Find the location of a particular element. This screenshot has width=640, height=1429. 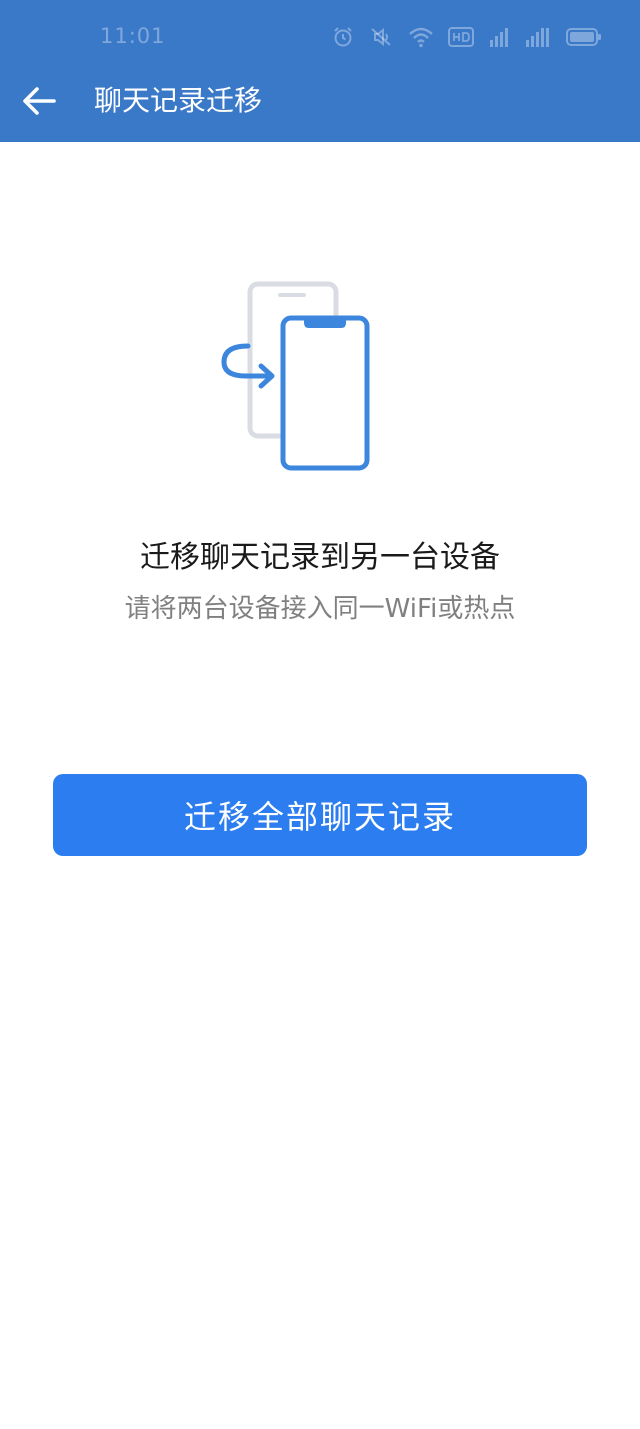

battery-icon is located at coordinates (584, 37).